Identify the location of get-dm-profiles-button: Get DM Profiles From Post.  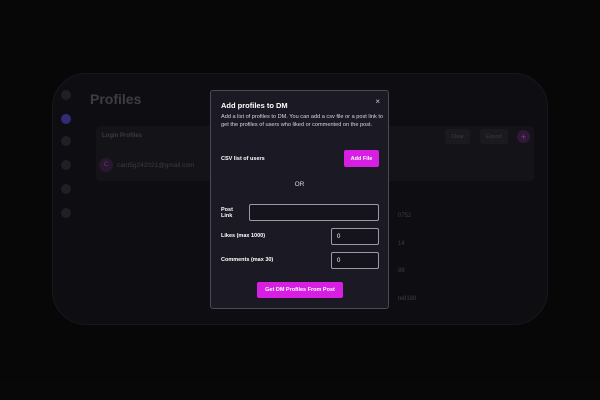
(300, 290).